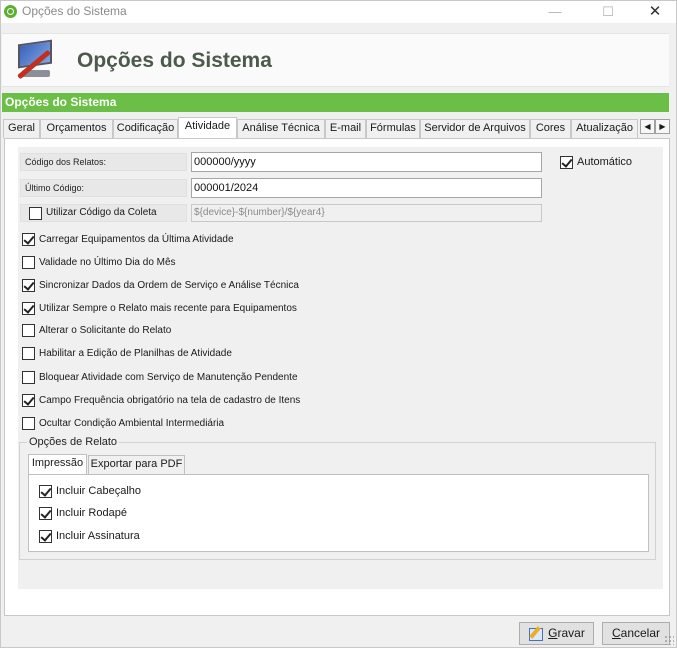  What do you see at coordinates (74, 11) in the screenshot?
I see `window-title: Opções do Sistema` at bounding box center [74, 11].